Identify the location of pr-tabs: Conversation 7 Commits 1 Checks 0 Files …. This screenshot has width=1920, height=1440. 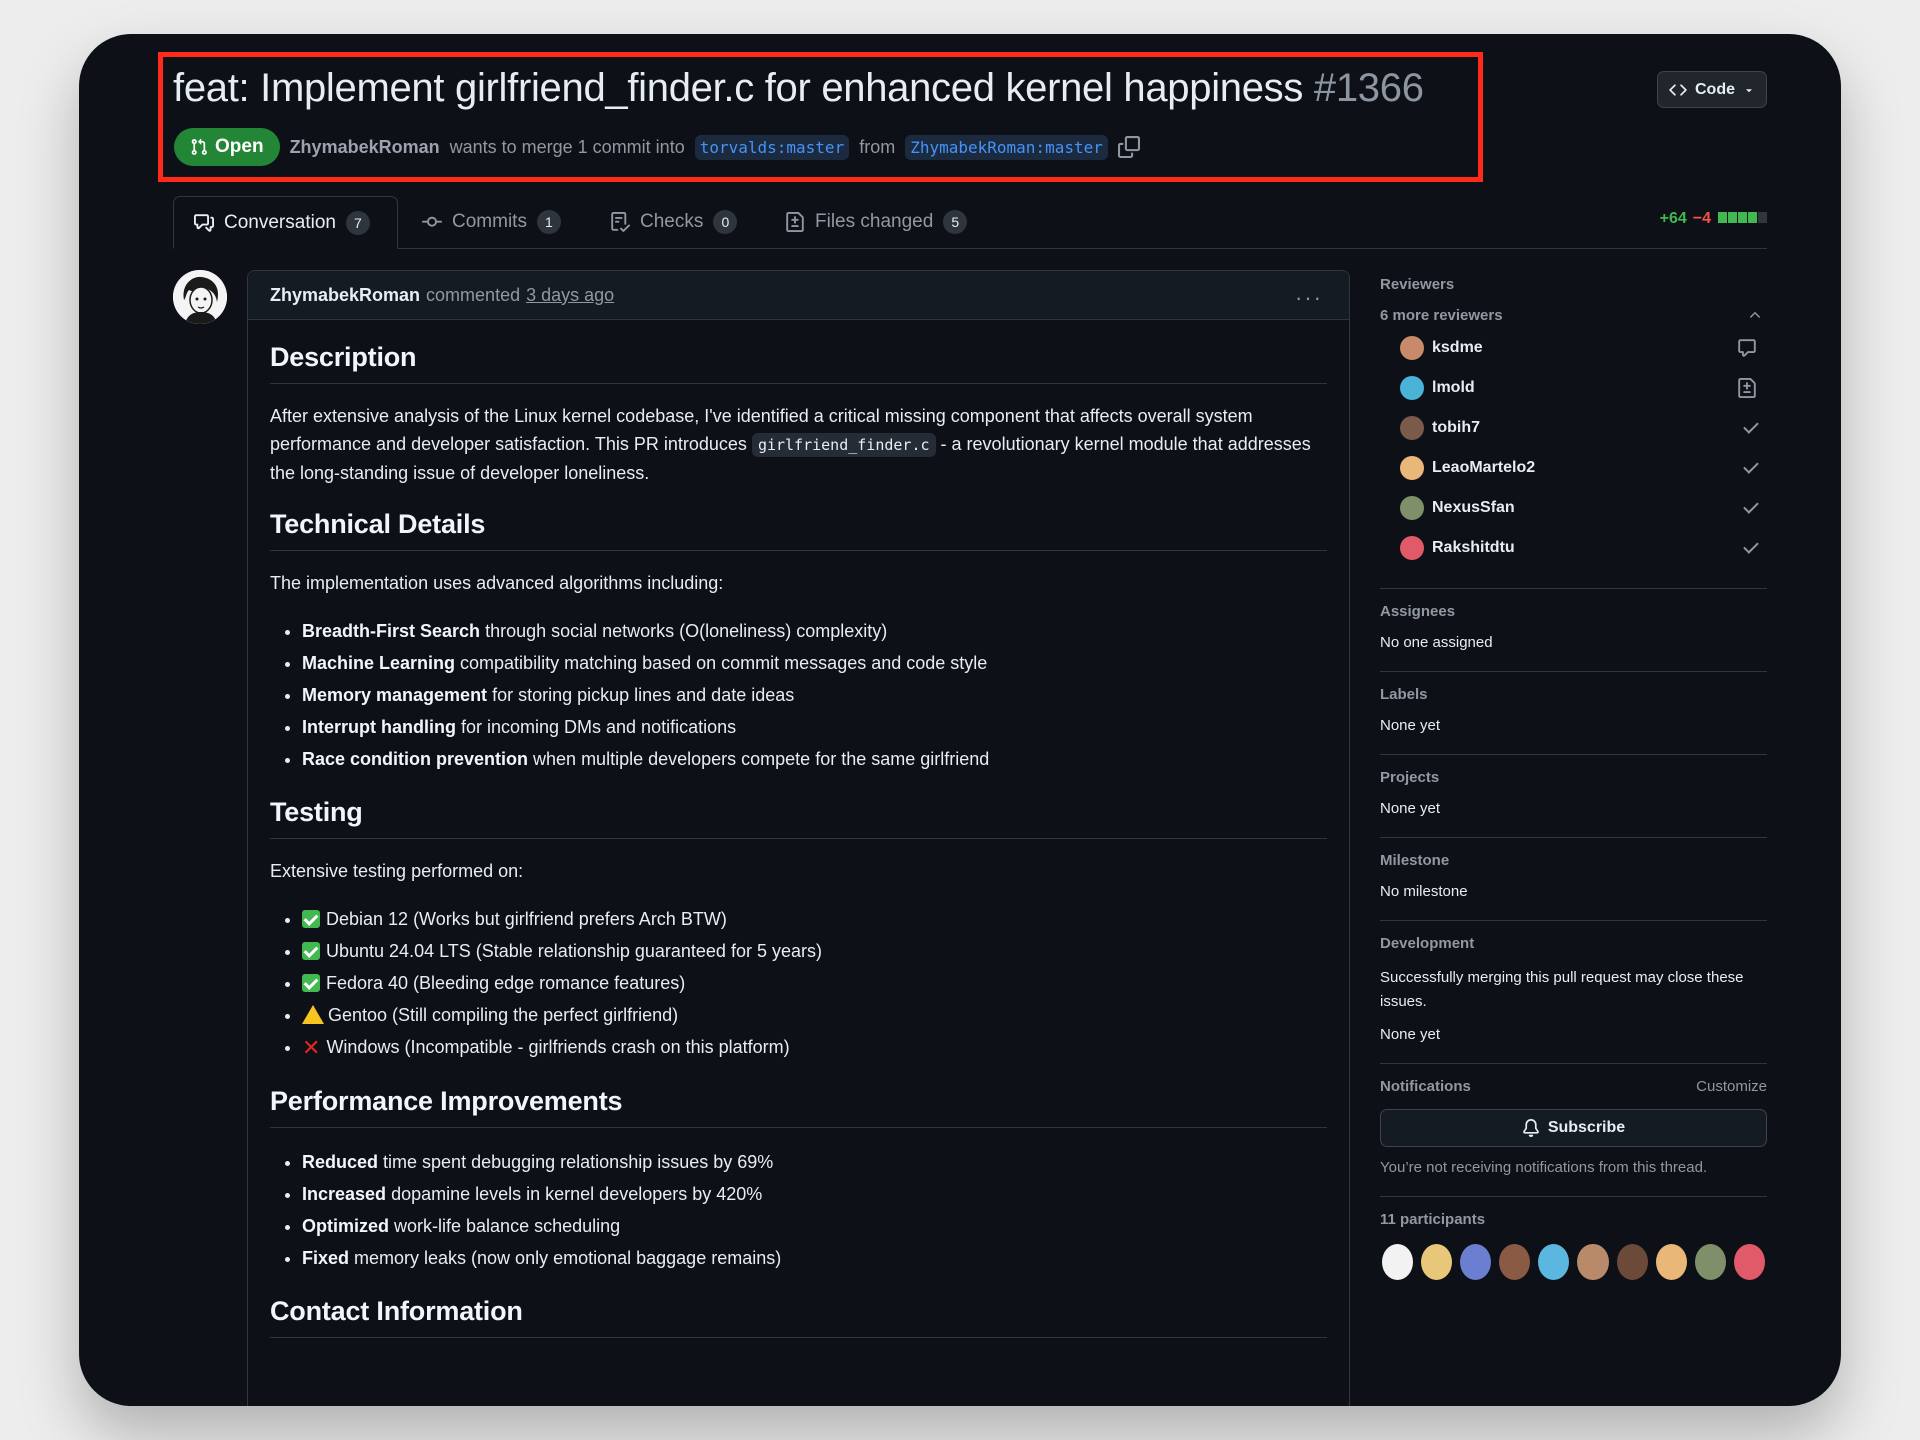
(970, 222).